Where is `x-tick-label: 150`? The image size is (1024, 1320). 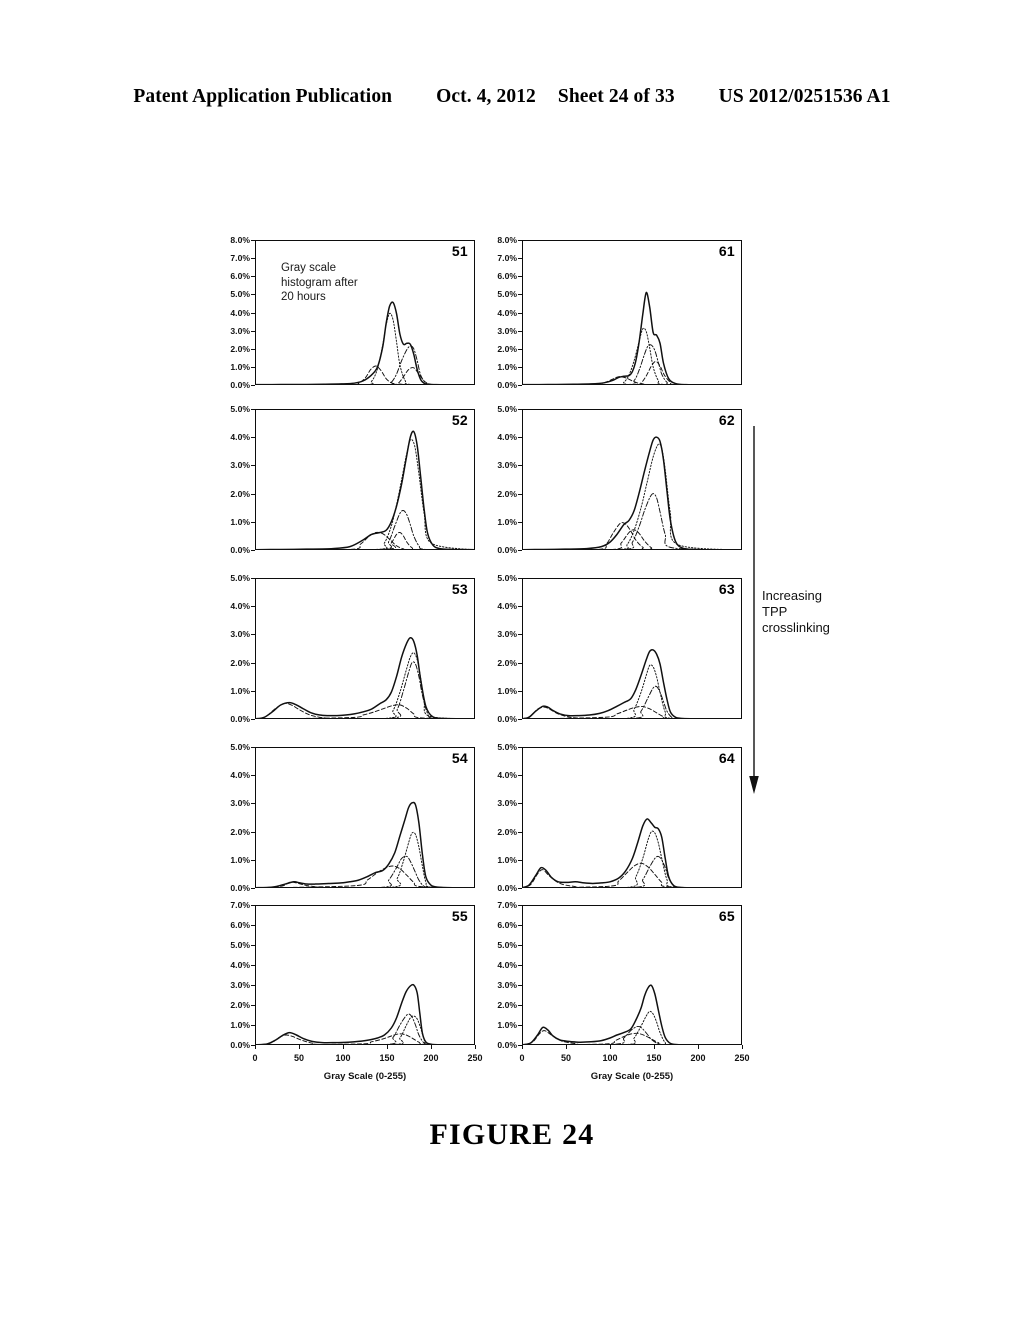
x-tick-label: 150 is located at coordinates (387, 1058).